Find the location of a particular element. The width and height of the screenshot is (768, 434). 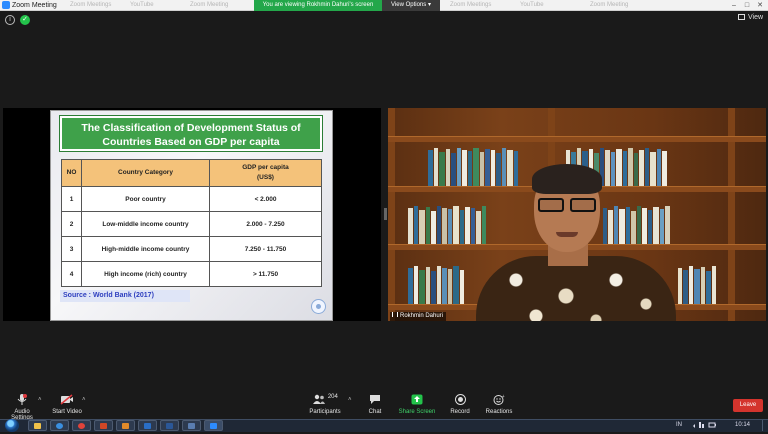

view-button: View is located at coordinates (750, 17).